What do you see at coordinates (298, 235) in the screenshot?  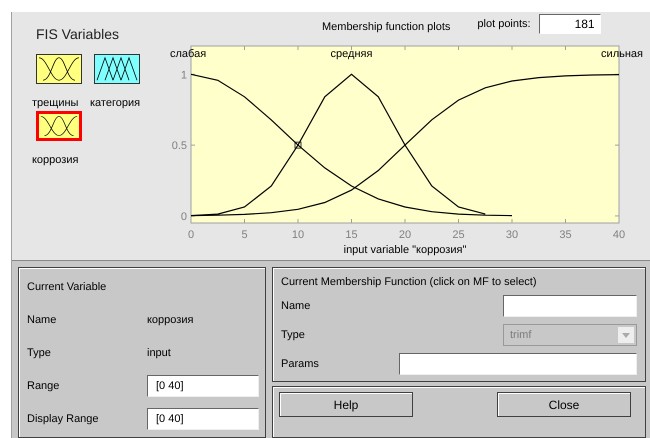 I see `axis-tick-label: 10` at bounding box center [298, 235].